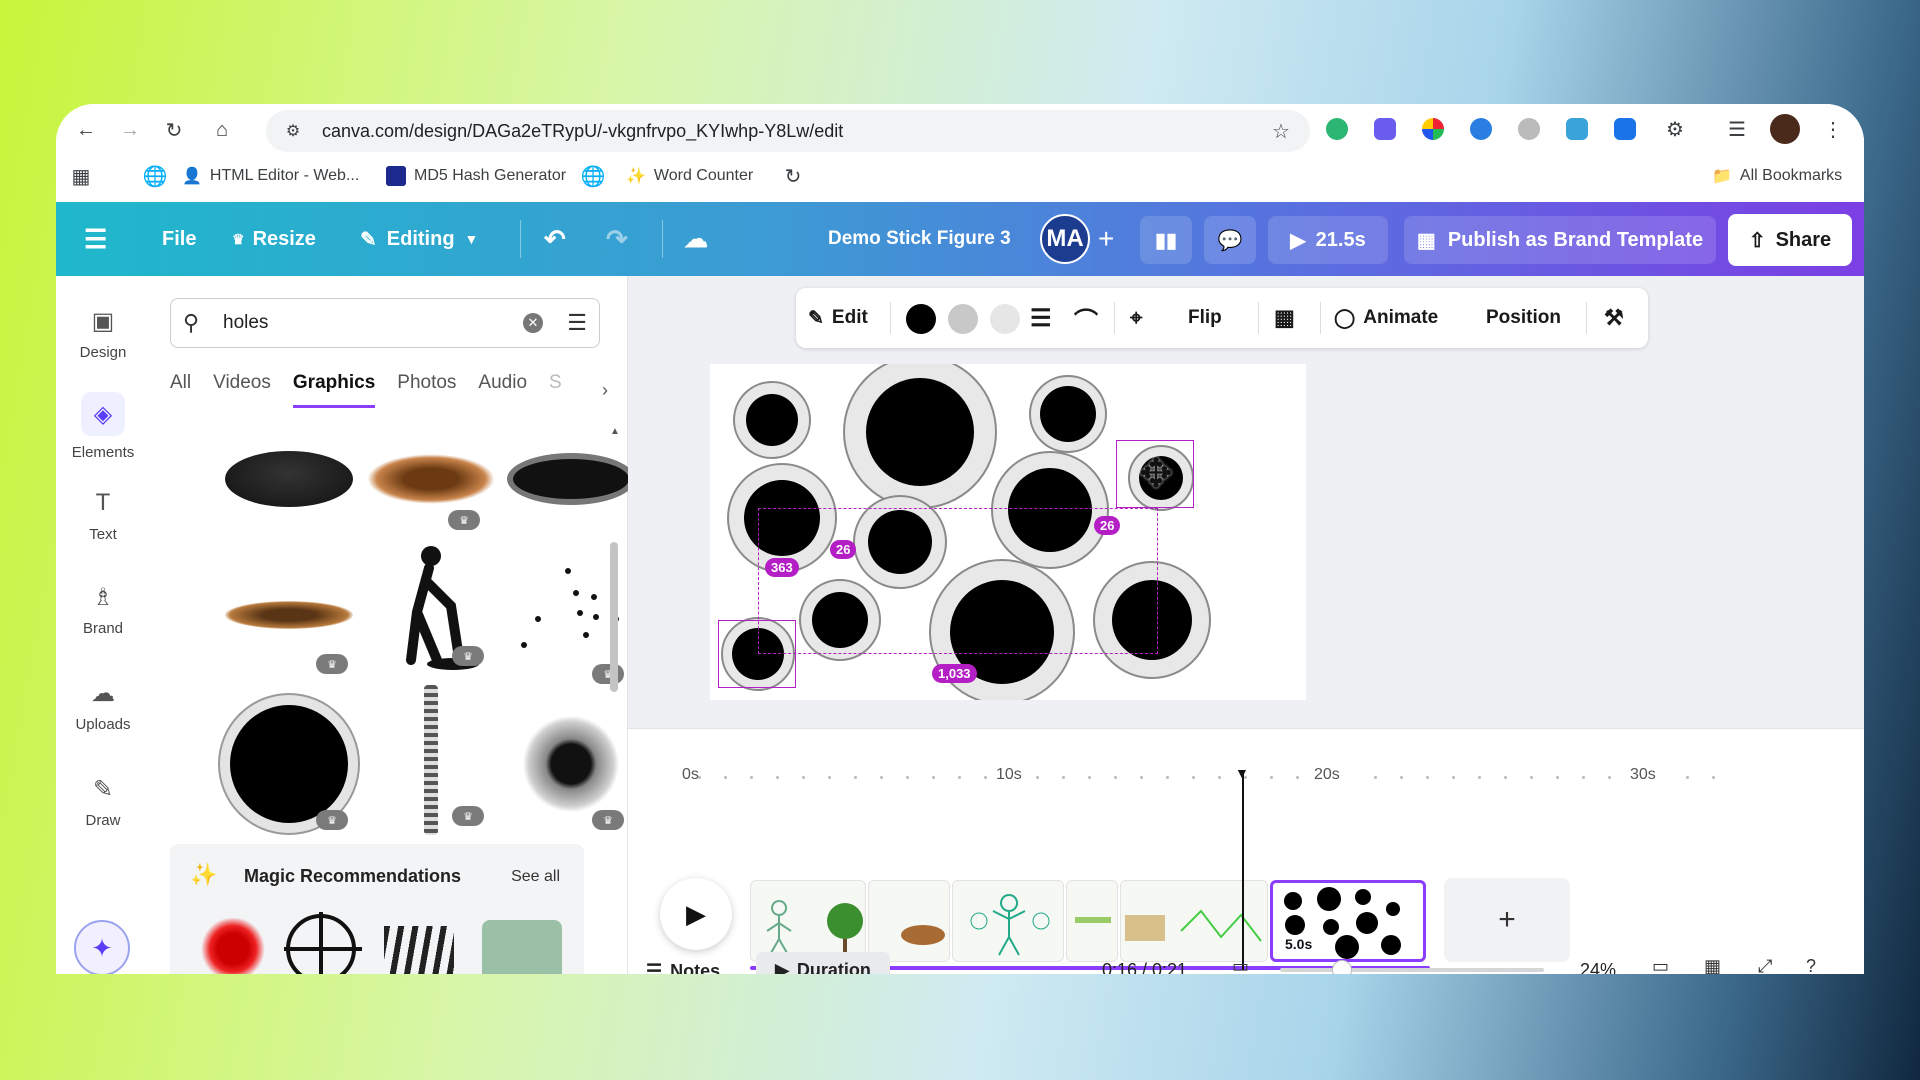 Image resolution: width=1920 pixels, height=1080 pixels. Describe the element at coordinates (683, 965) in the screenshot. I see `notes-button: ☰ Notes` at that location.